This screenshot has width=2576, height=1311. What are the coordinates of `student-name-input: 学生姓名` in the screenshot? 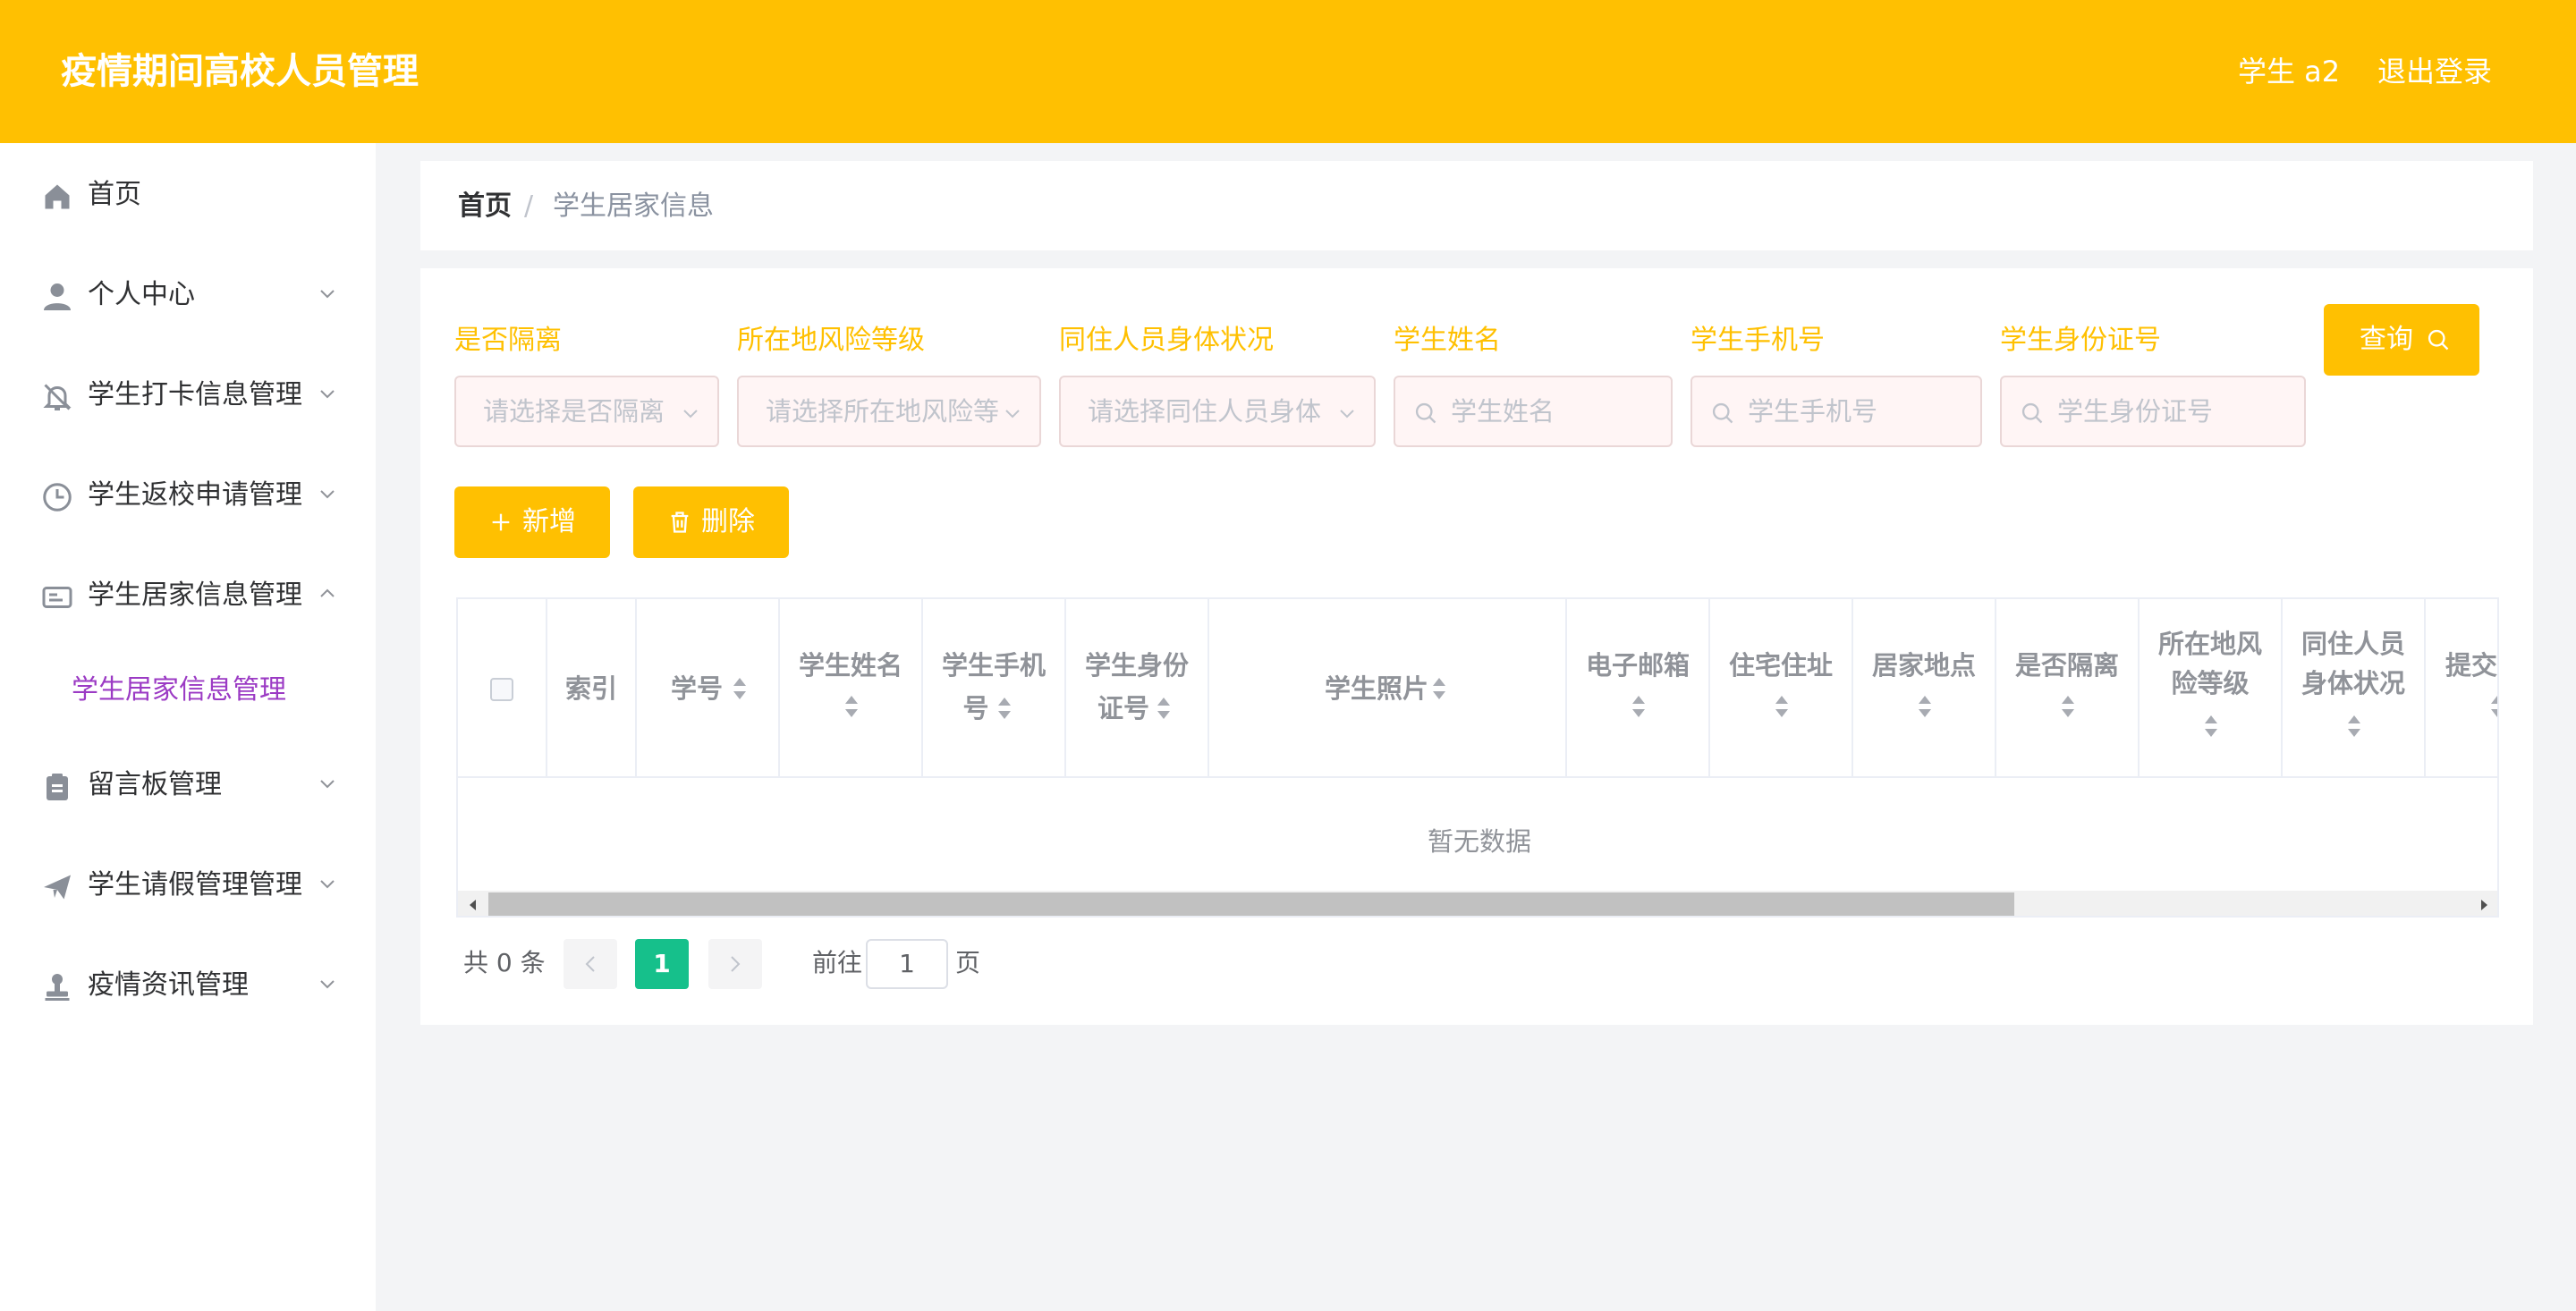 It's located at (1533, 411).